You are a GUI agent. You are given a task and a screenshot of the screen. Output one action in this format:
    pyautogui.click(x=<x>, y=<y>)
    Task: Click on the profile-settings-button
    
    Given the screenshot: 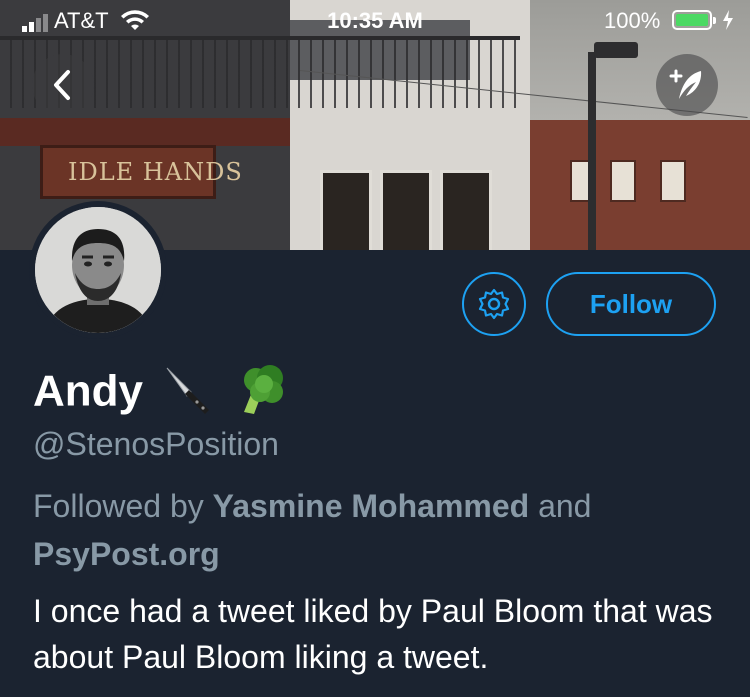 What is the action you would take?
    pyautogui.click(x=494, y=304)
    